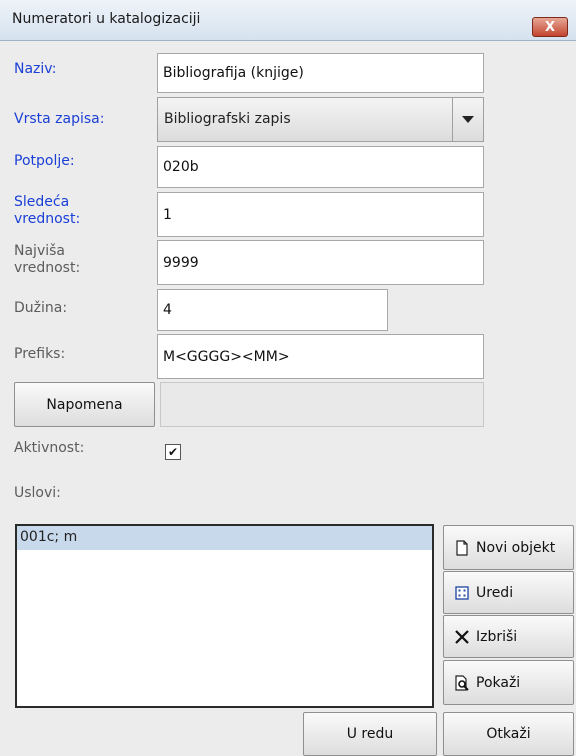  I want to click on sledeca-vrednost-label-line1: Sledeća, so click(42, 202).